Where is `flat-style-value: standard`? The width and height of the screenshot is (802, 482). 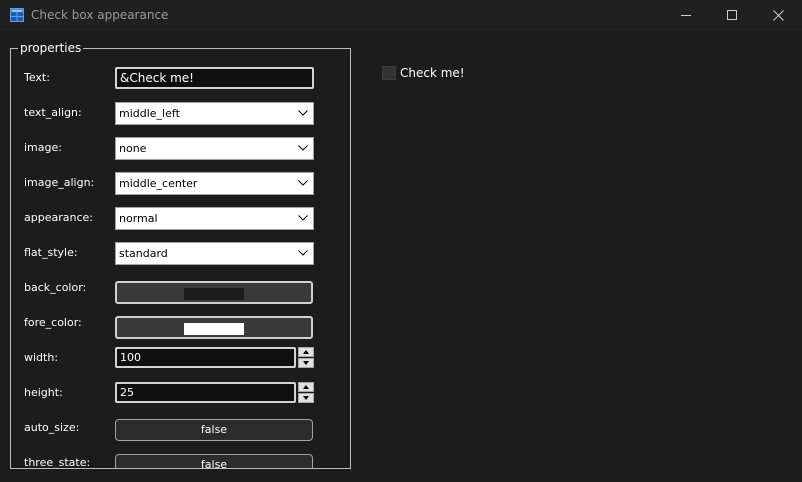
flat-style-value: standard is located at coordinates (143, 253).